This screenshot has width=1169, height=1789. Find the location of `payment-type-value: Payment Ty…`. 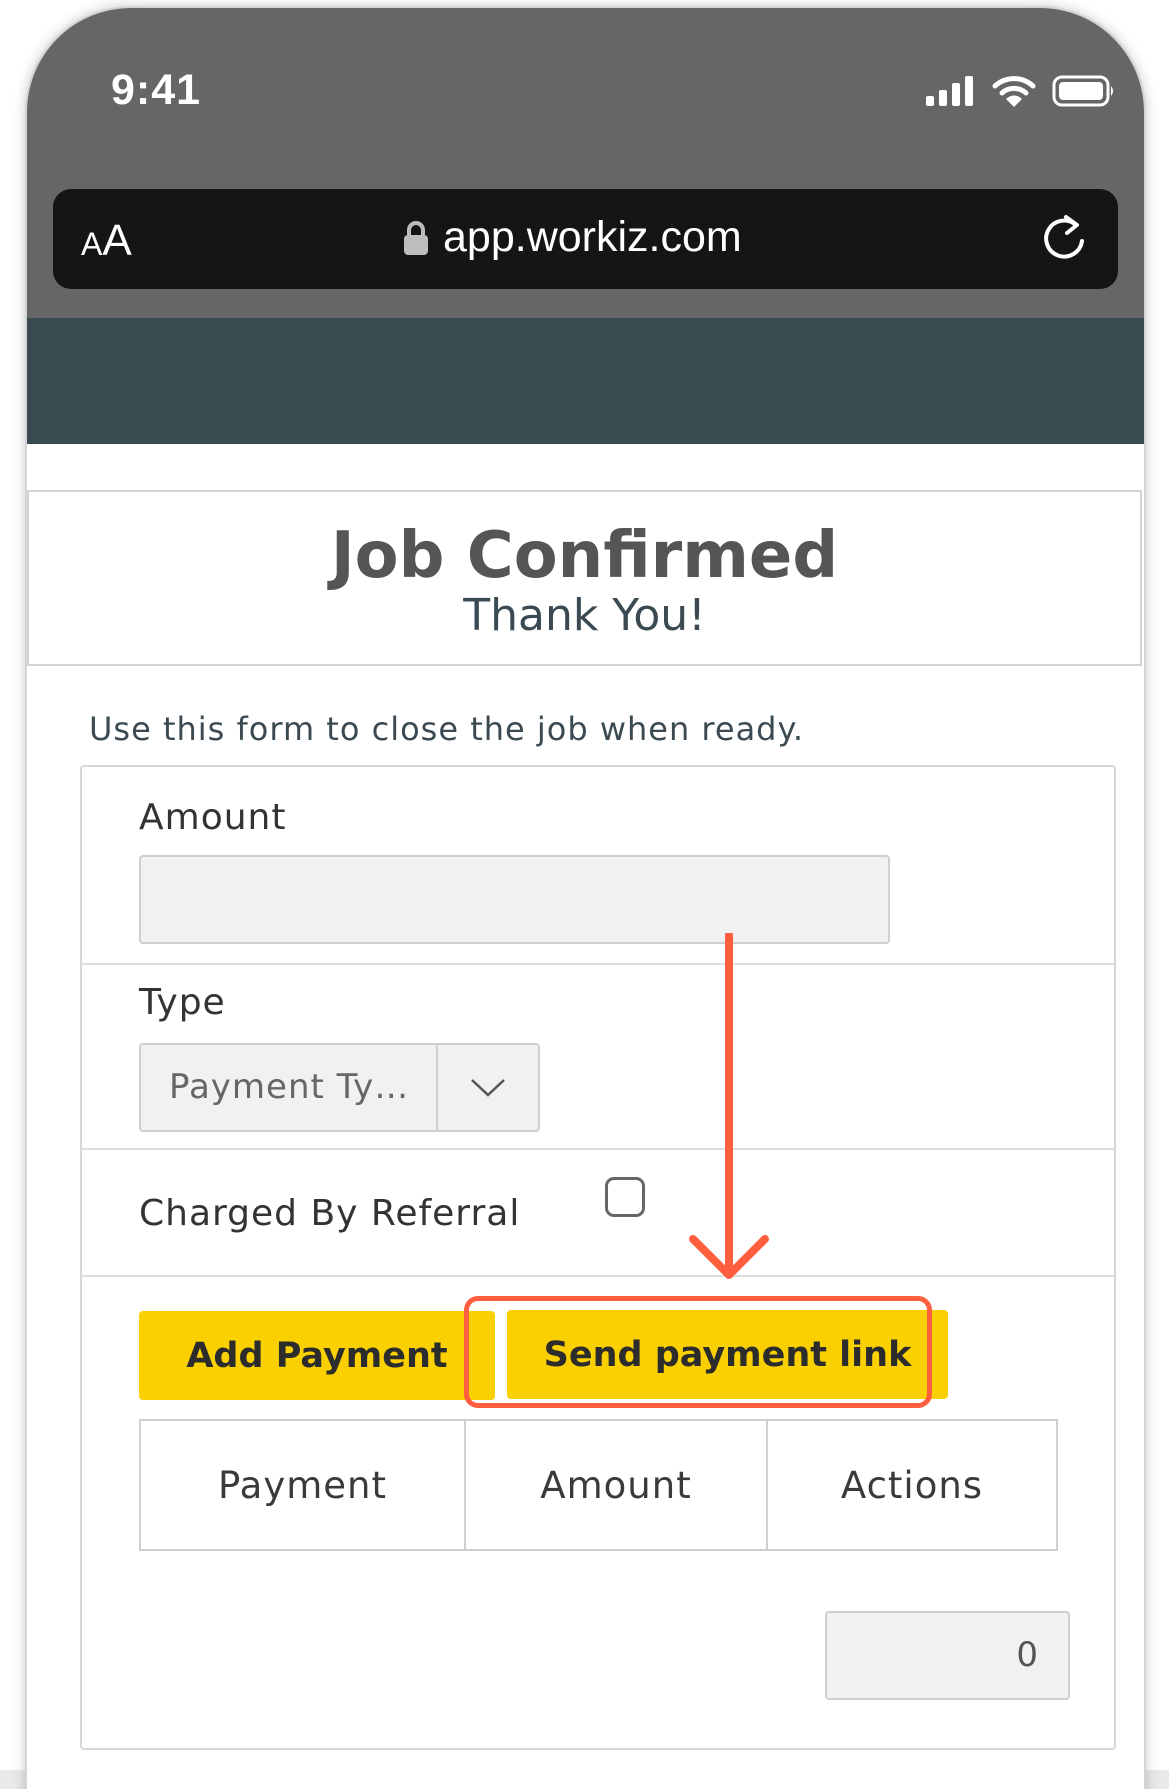

payment-type-value: Payment Ty… is located at coordinates (289, 1087).